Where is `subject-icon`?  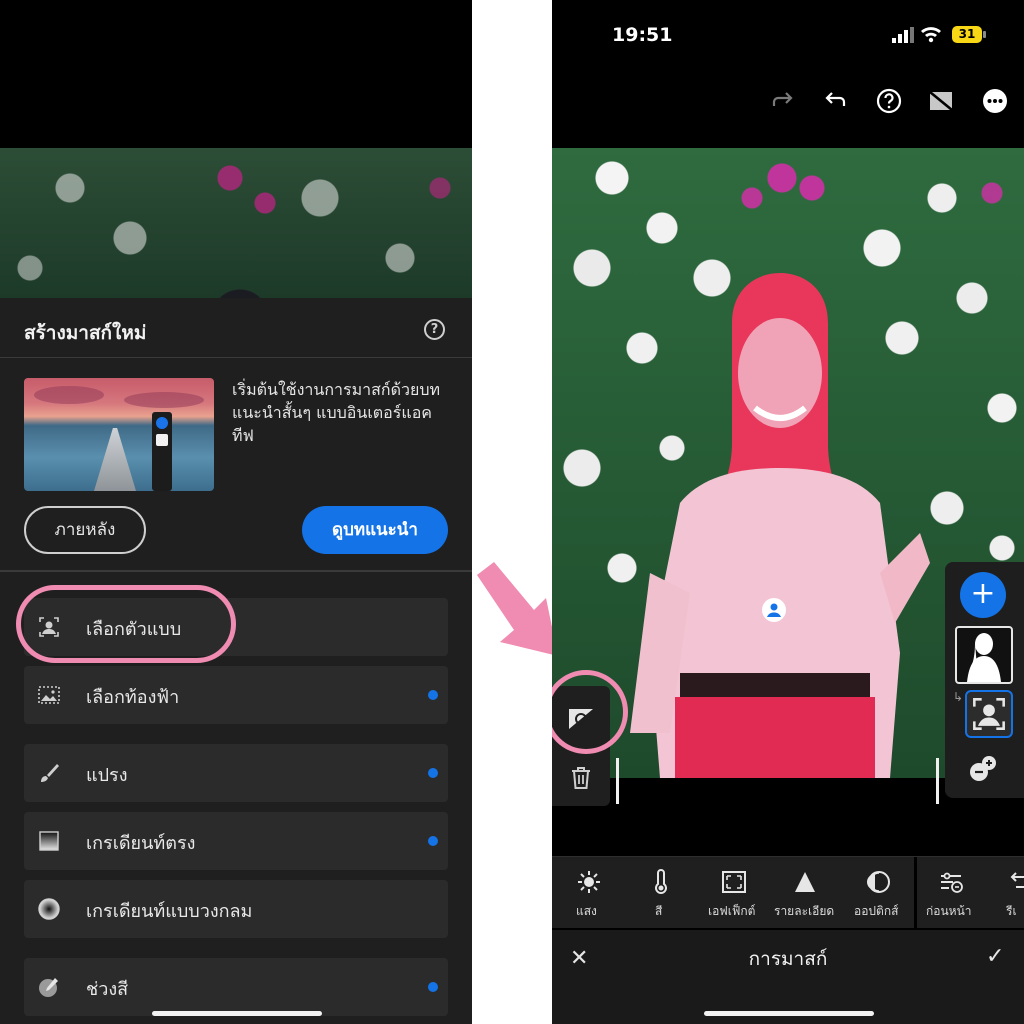
subject-icon is located at coordinates (989, 714).